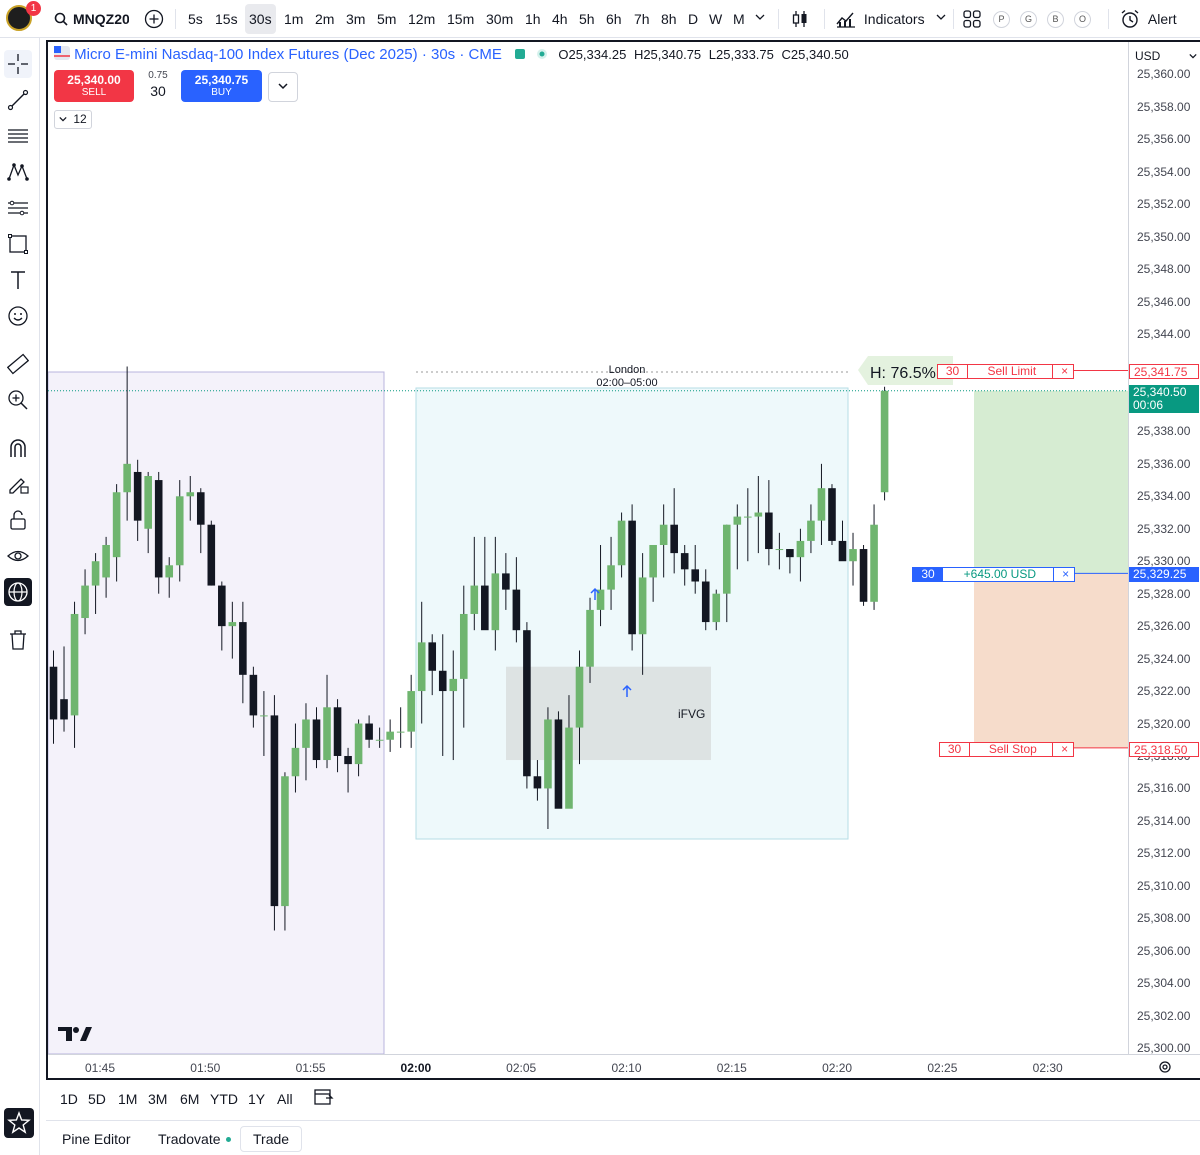 The width and height of the screenshot is (1200, 1155). What do you see at coordinates (18, 136) in the screenshot?
I see `fib-tool` at bounding box center [18, 136].